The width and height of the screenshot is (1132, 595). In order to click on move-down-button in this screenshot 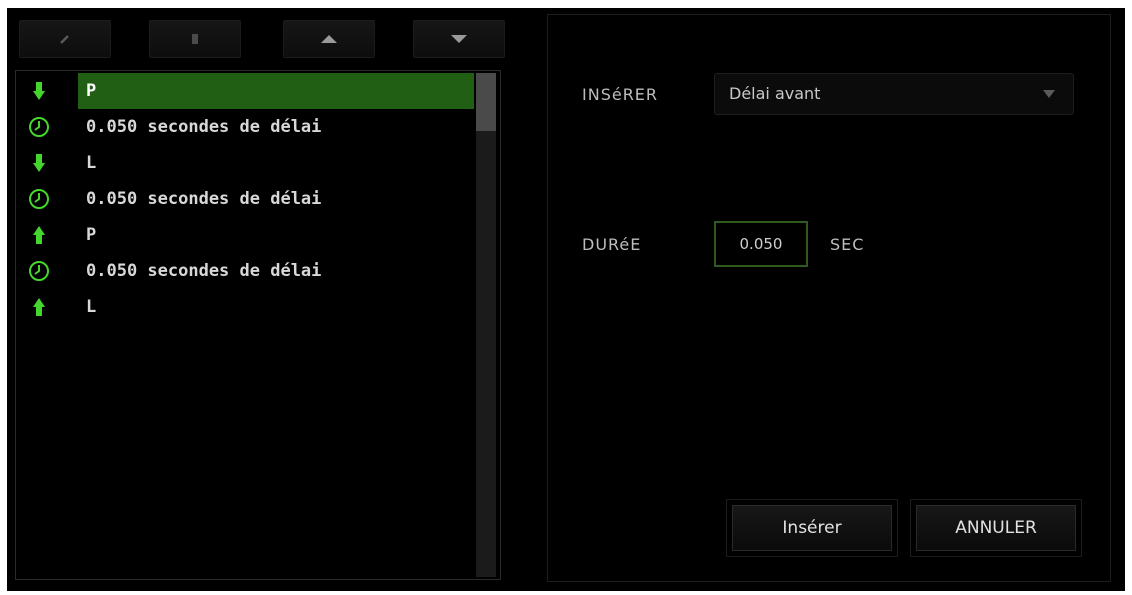, I will do `click(459, 39)`.